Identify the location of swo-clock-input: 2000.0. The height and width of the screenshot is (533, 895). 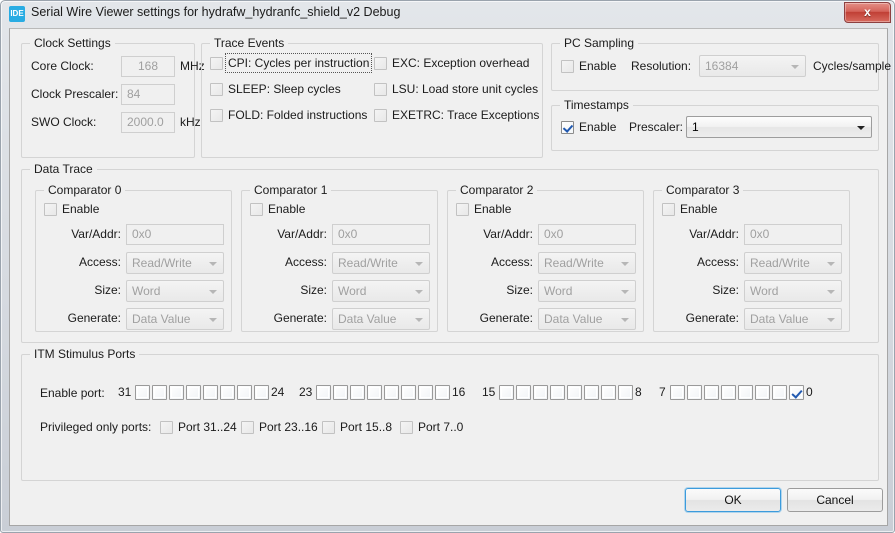
(148, 122).